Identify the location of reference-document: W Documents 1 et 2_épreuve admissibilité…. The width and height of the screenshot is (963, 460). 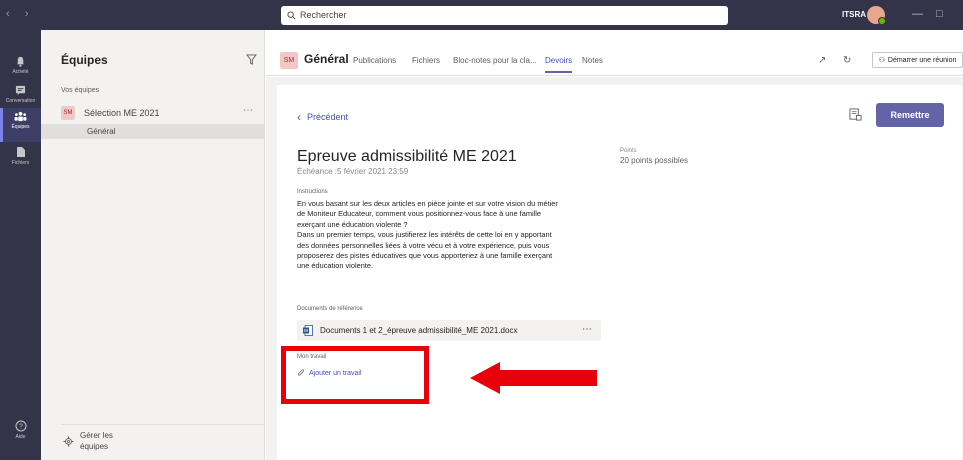
(449, 330).